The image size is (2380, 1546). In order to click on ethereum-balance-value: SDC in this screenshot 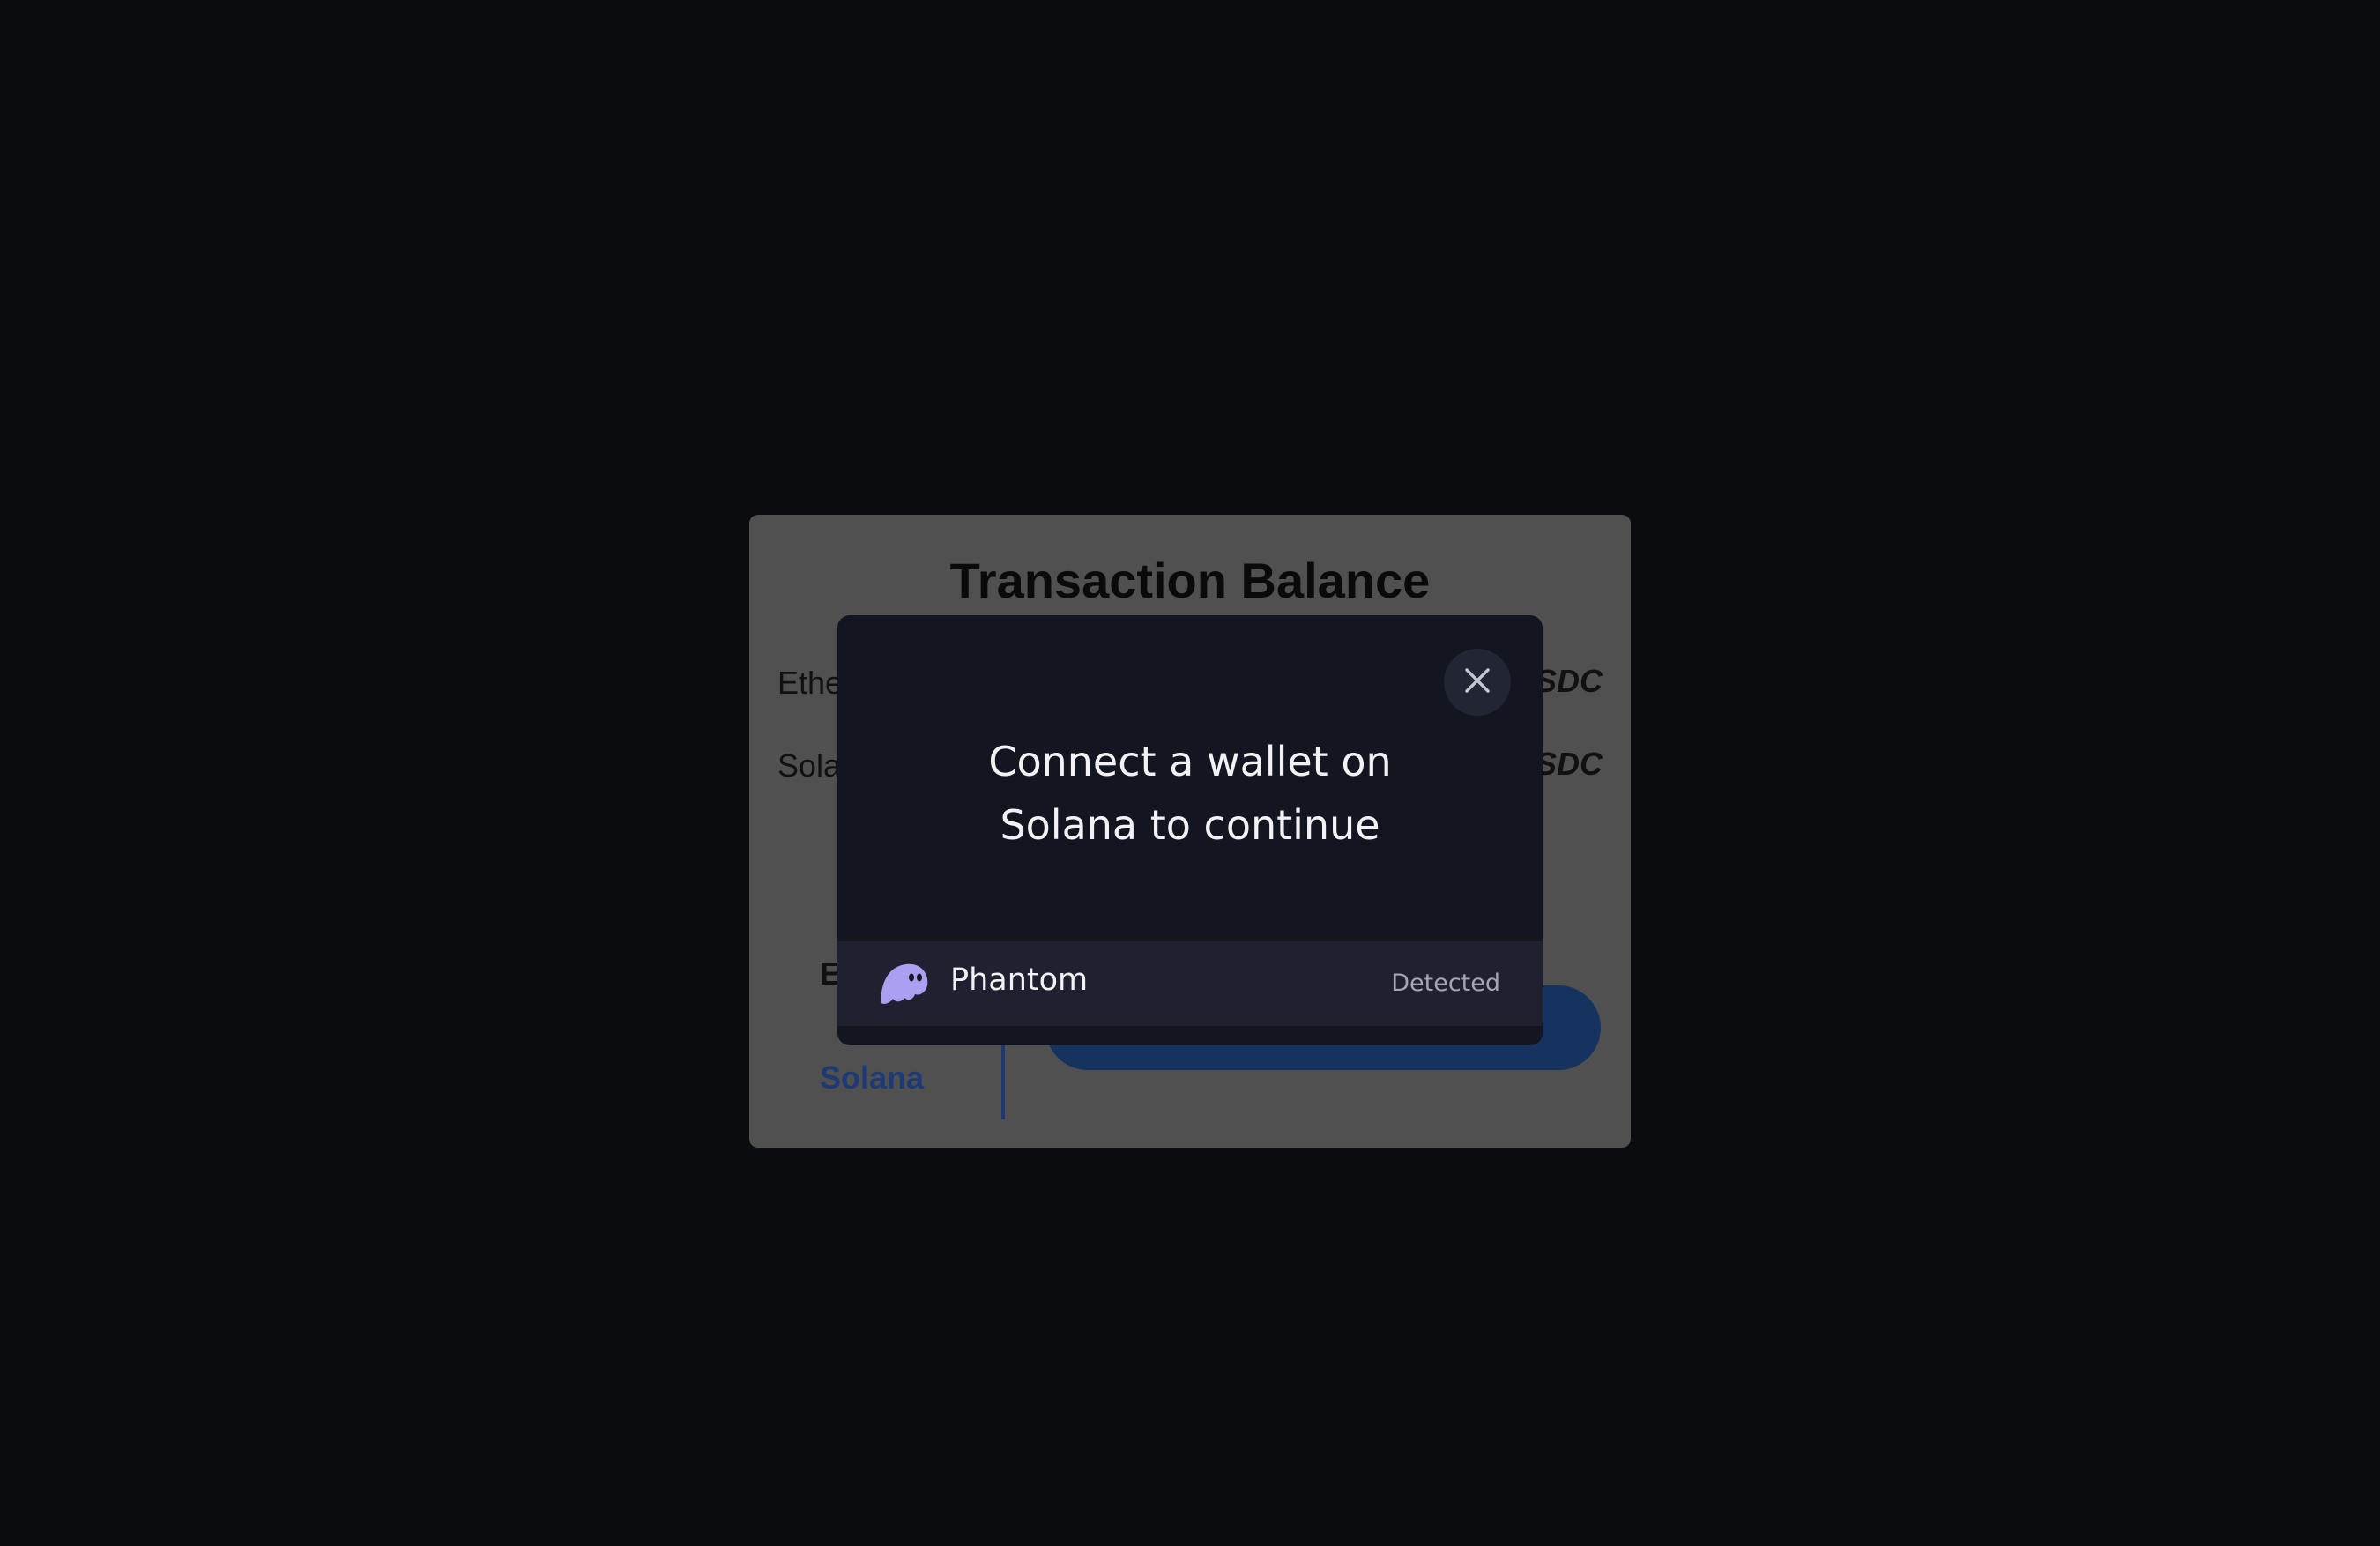, I will do `click(1569, 681)`.